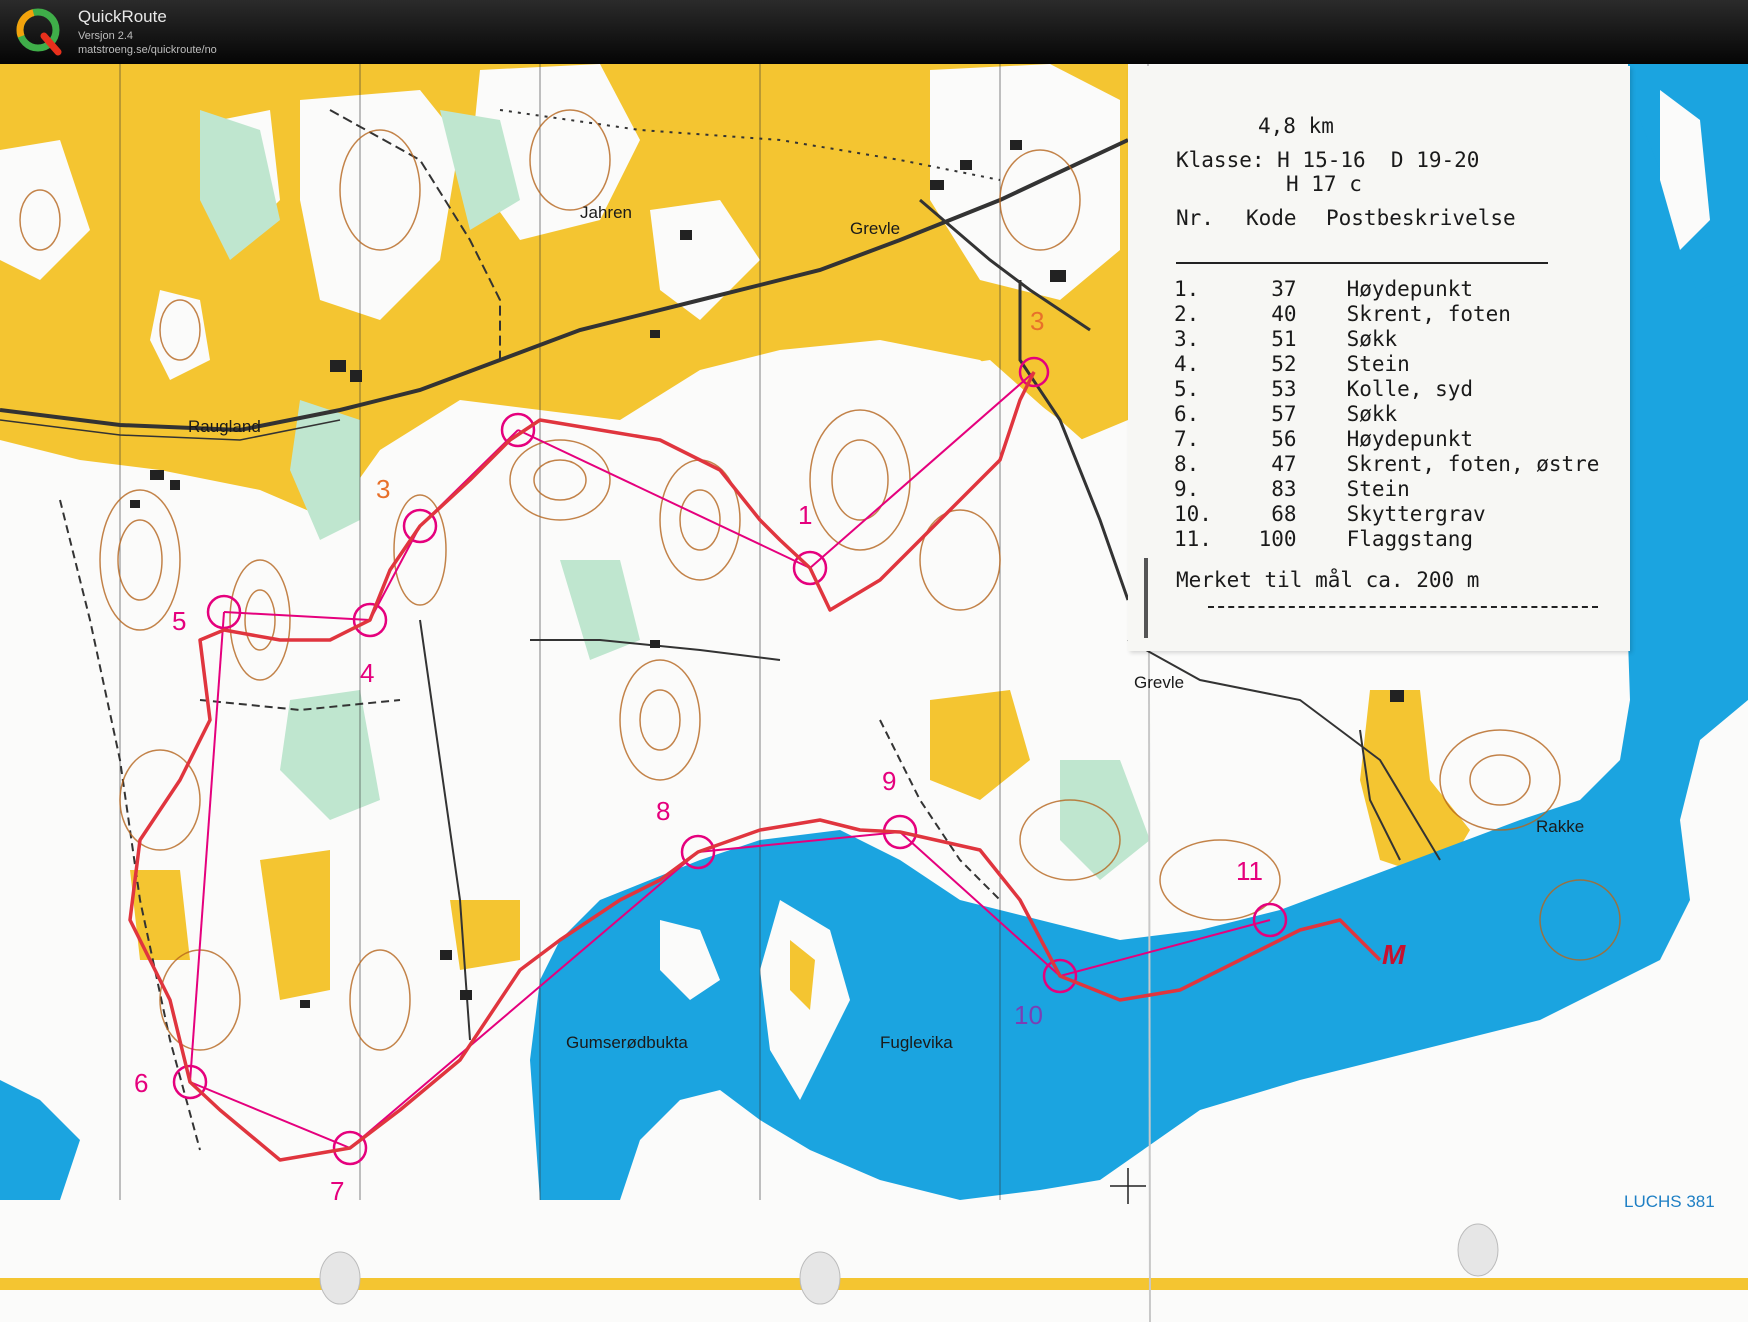 The width and height of the screenshot is (1748, 1322). I want to click on control-number-10: 10, so click(1028, 1015).